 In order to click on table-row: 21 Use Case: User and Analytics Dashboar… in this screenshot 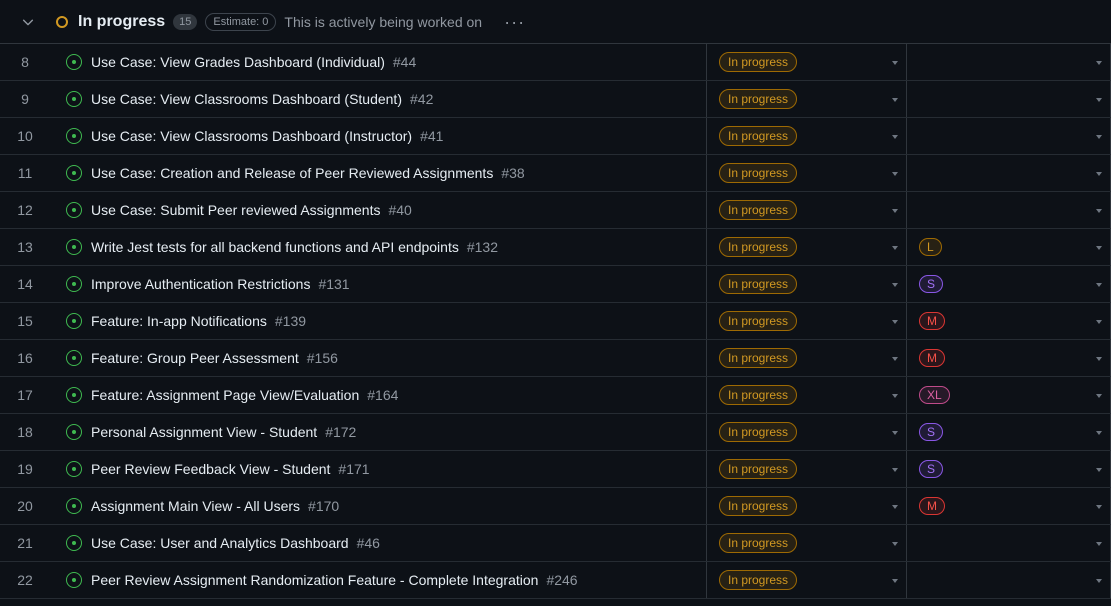, I will do `click(555, 543)`.